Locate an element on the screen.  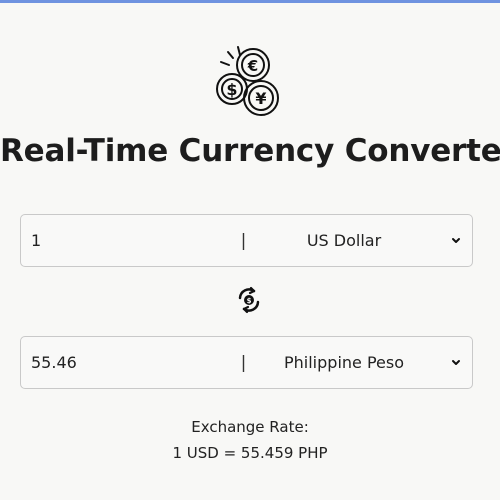
page-title: Real-Time Currency Converter is located at coordinates (250, 151).